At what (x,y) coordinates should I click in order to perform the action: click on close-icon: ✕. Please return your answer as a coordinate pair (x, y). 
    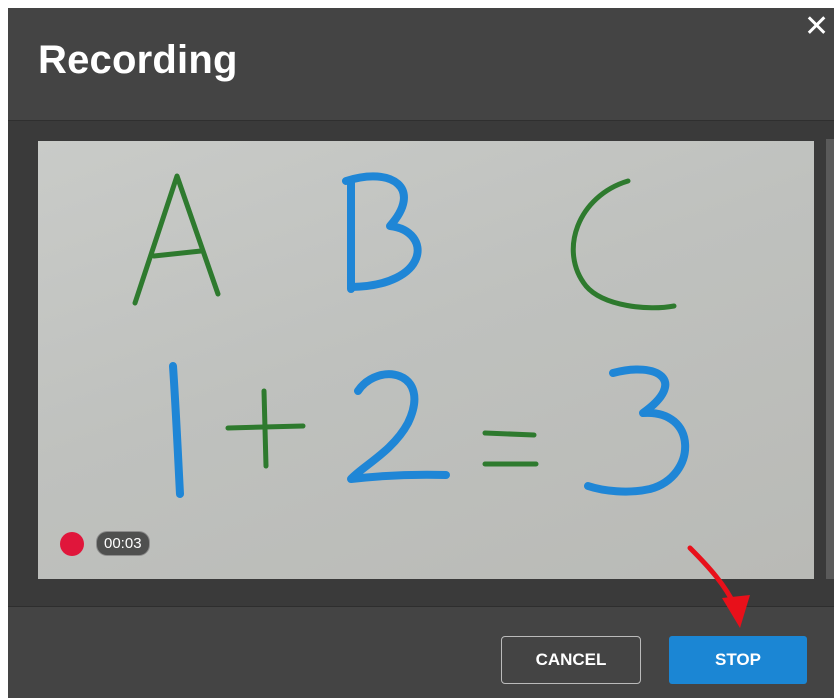
    Looking at the image, I should click on (816, 27).